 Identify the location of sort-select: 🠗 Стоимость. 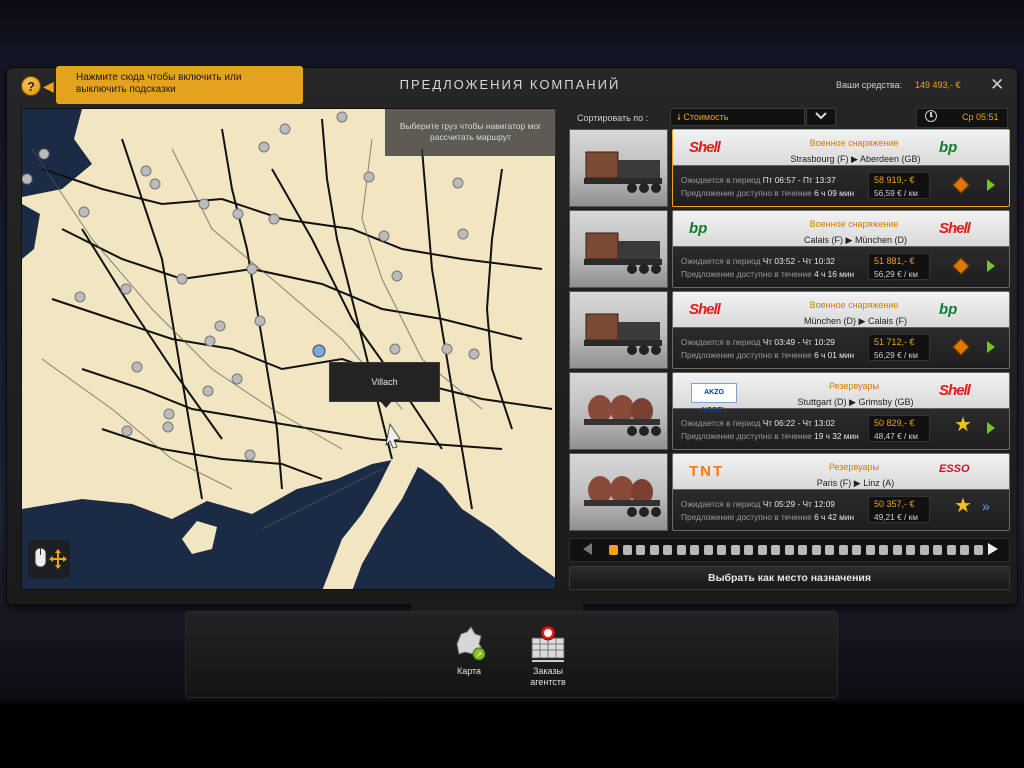
(737, 117).